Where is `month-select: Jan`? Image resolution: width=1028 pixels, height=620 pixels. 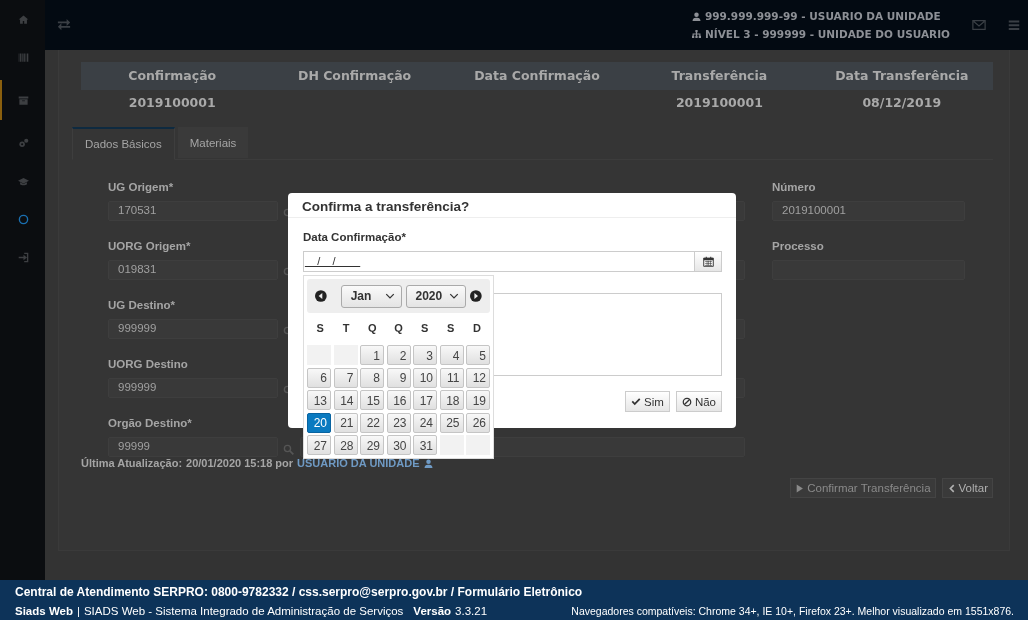 month-select: Jan is located at coordinates (371, 296).